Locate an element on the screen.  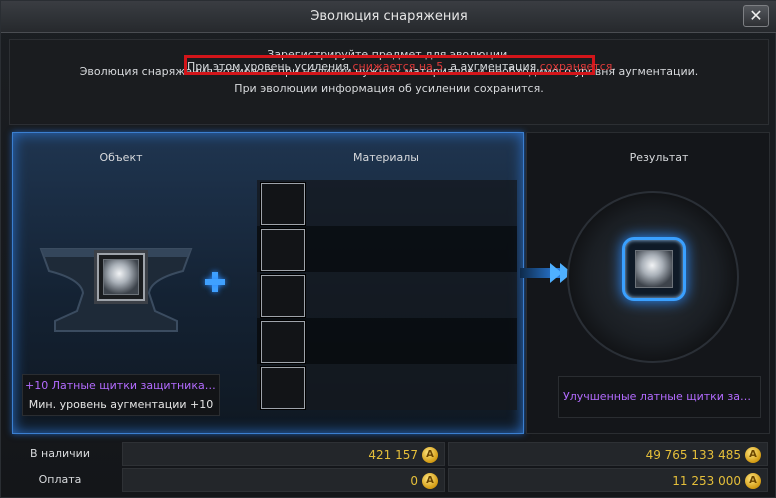
window-title: Эволюция снаряжения is located at coordinates (389, 16).